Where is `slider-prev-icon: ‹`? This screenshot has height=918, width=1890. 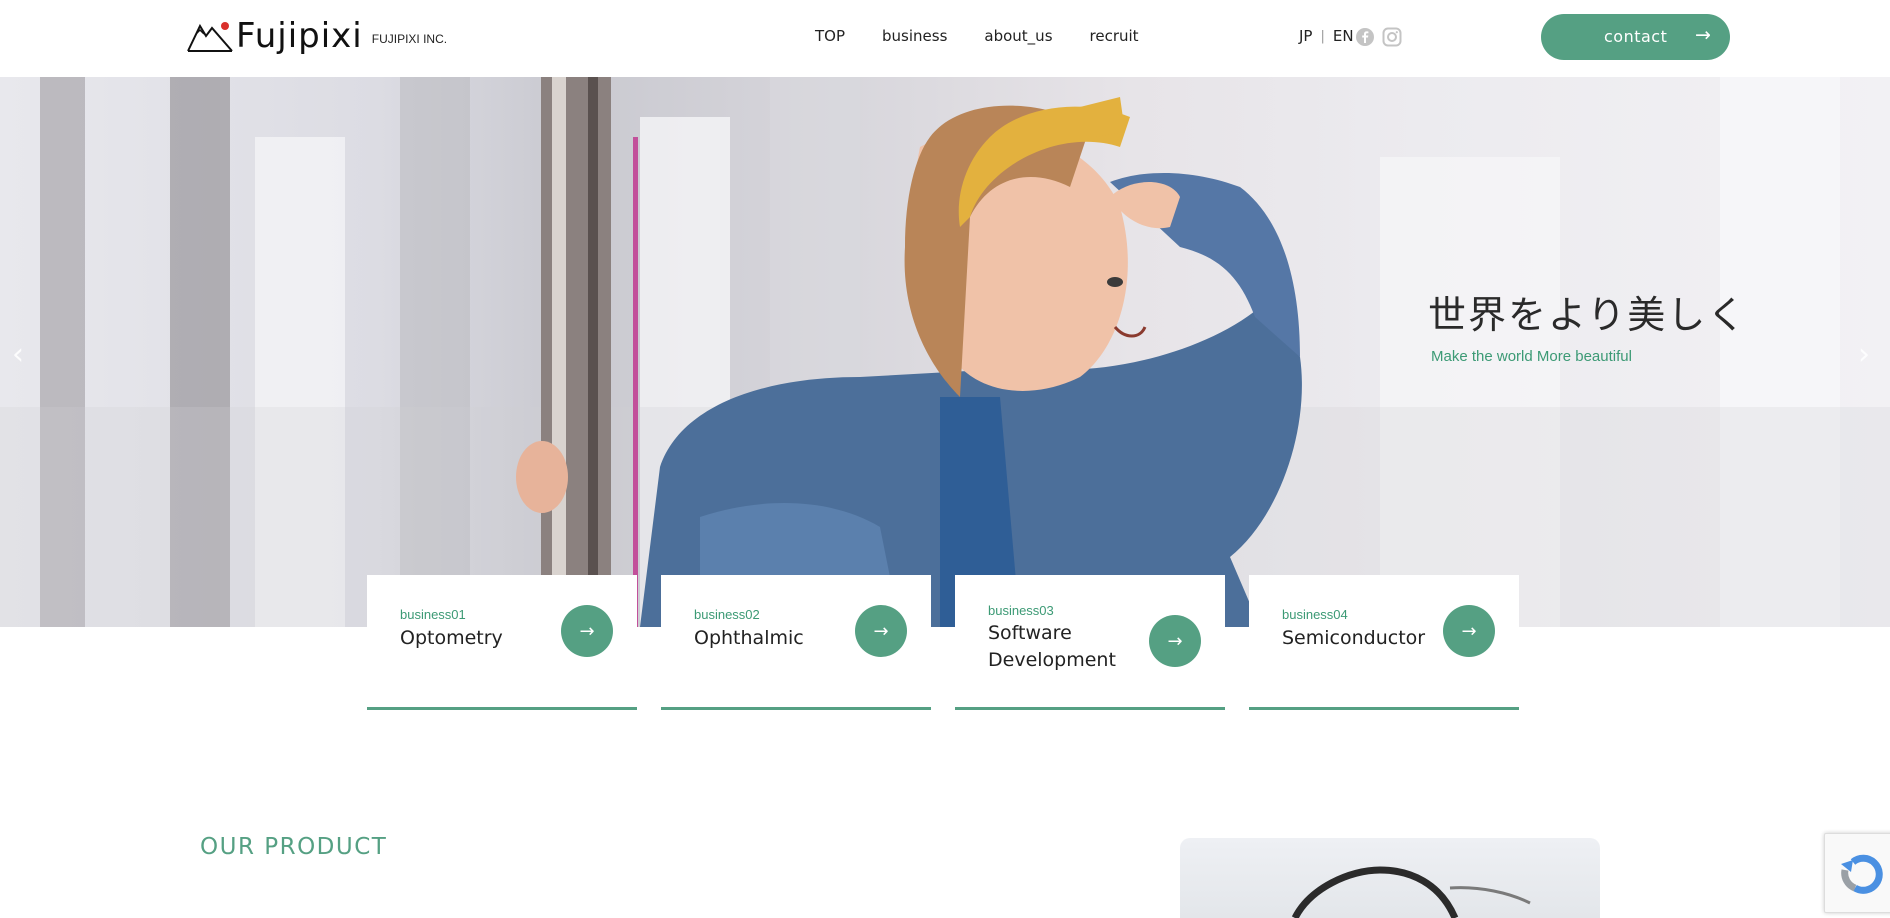
slider-prev-icon: ‹ is located at coordinates (18, 354).